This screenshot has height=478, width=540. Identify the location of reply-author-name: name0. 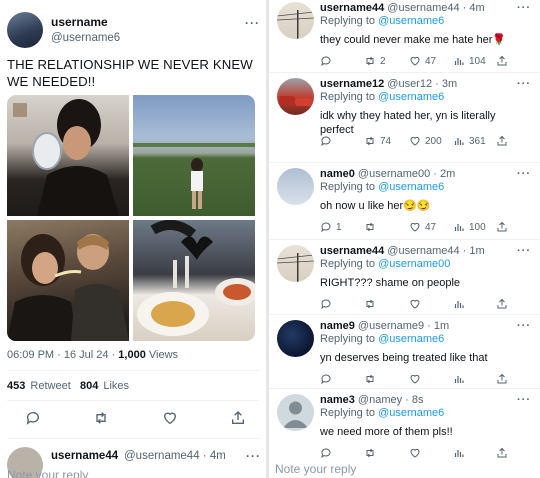
(337, 174).